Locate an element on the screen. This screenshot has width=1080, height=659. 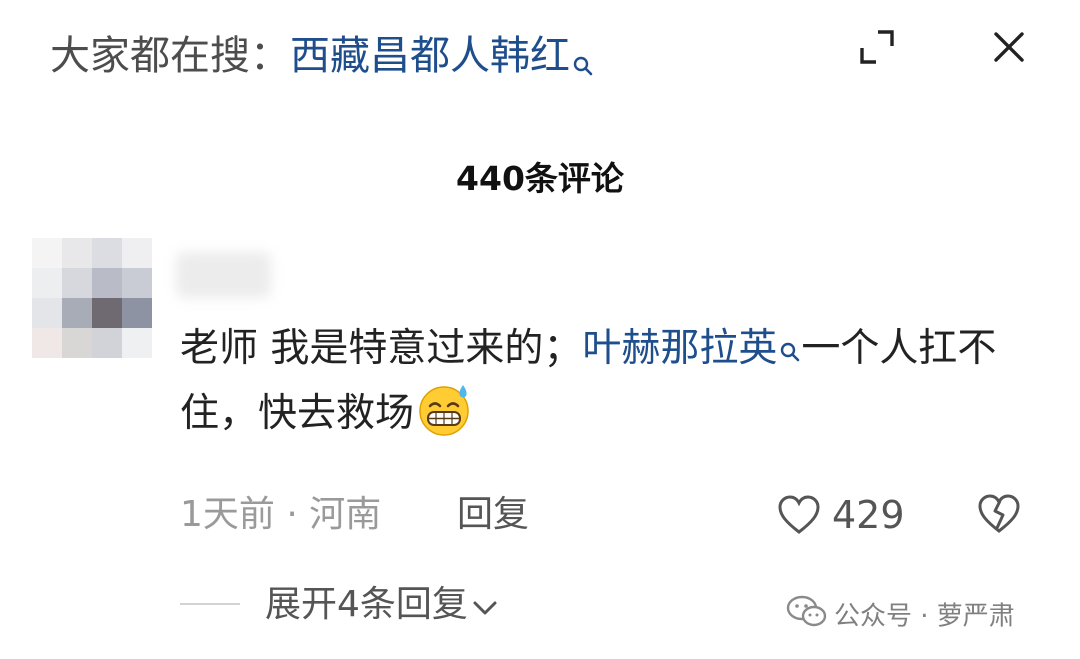
username-redacted is located at coordinates (223, 275).